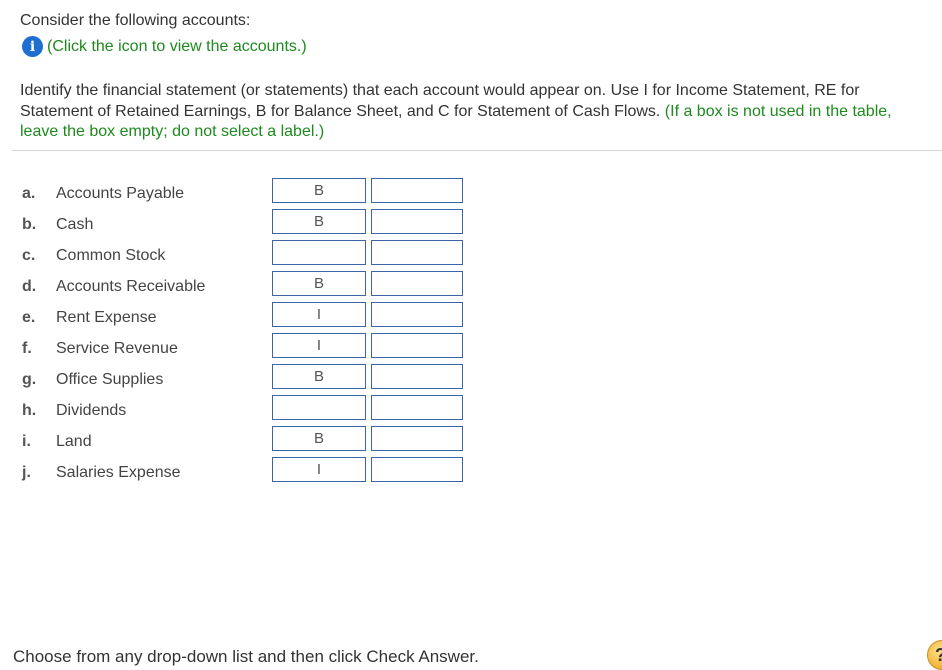 This screenshot has width=942, height=670. What do you see at coordinates (29, 410) in the screenshot?
I see `row-letter: h.` at bounding box center [29, 410].